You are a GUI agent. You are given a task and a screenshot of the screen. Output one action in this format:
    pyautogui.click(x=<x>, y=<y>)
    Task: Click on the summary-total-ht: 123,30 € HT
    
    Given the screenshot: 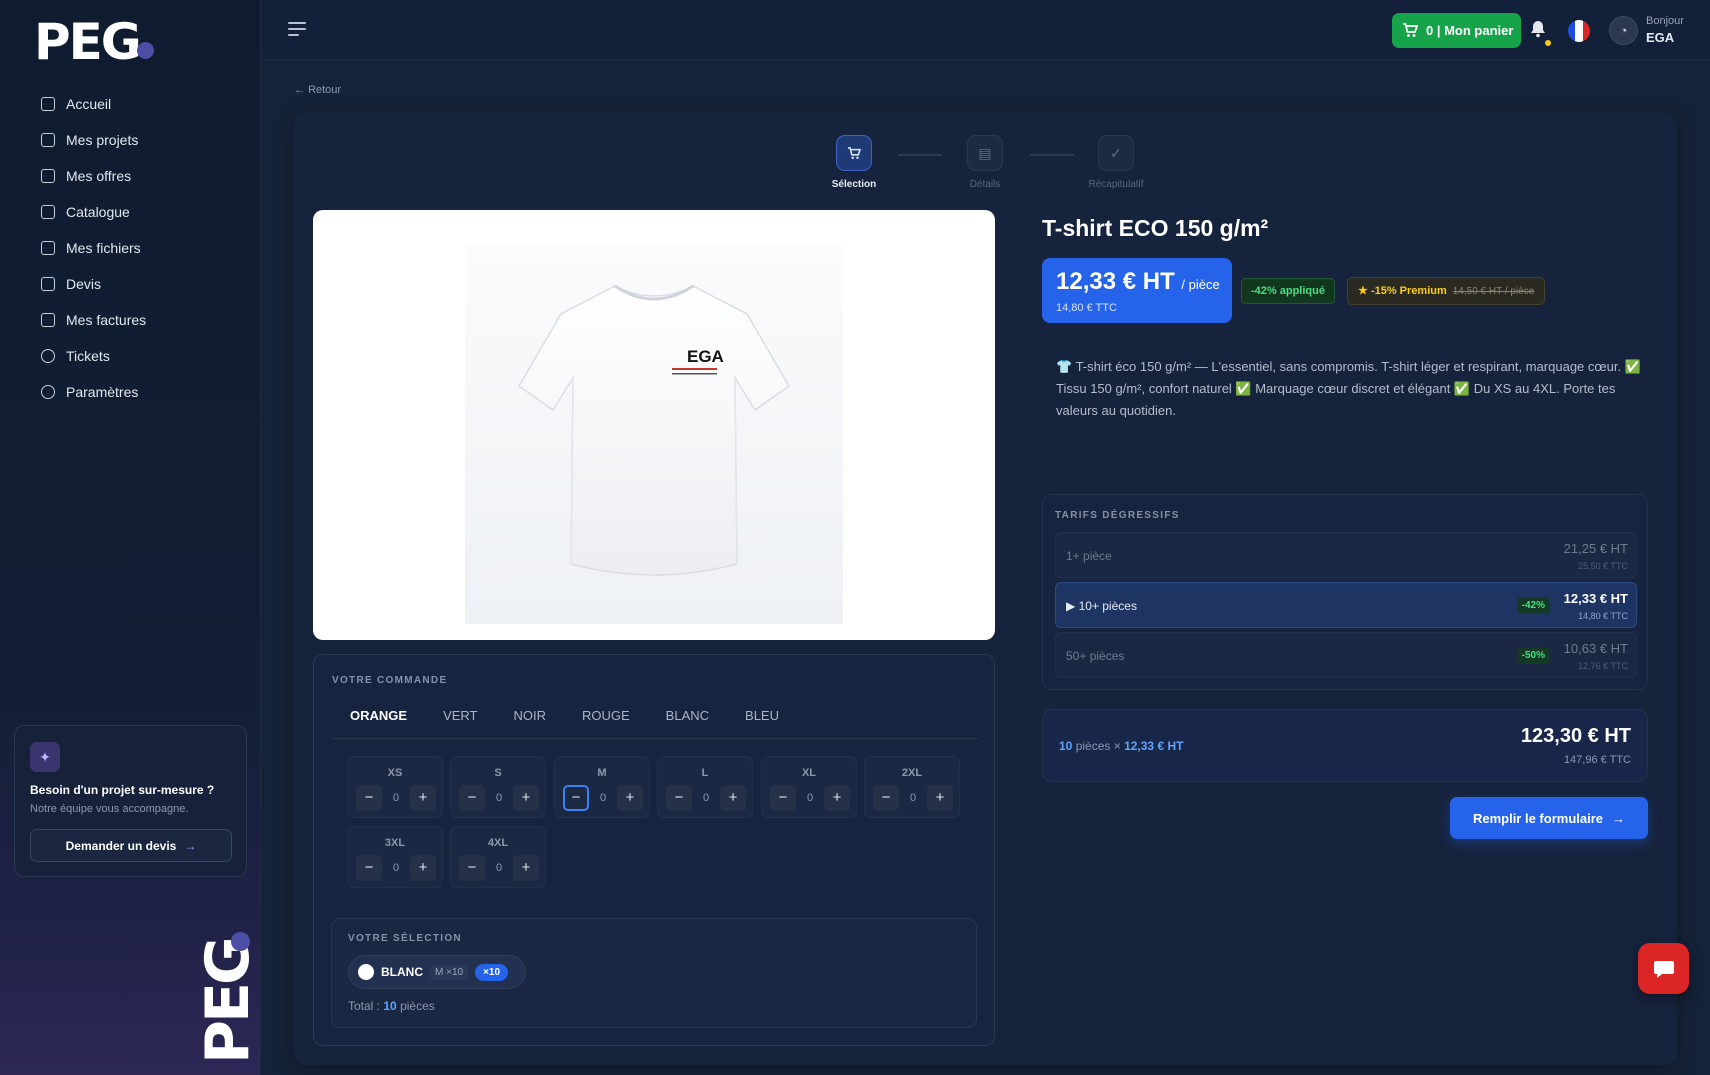 What is the action you would take?
    pyautogui.click(x=1575, y=736)
    